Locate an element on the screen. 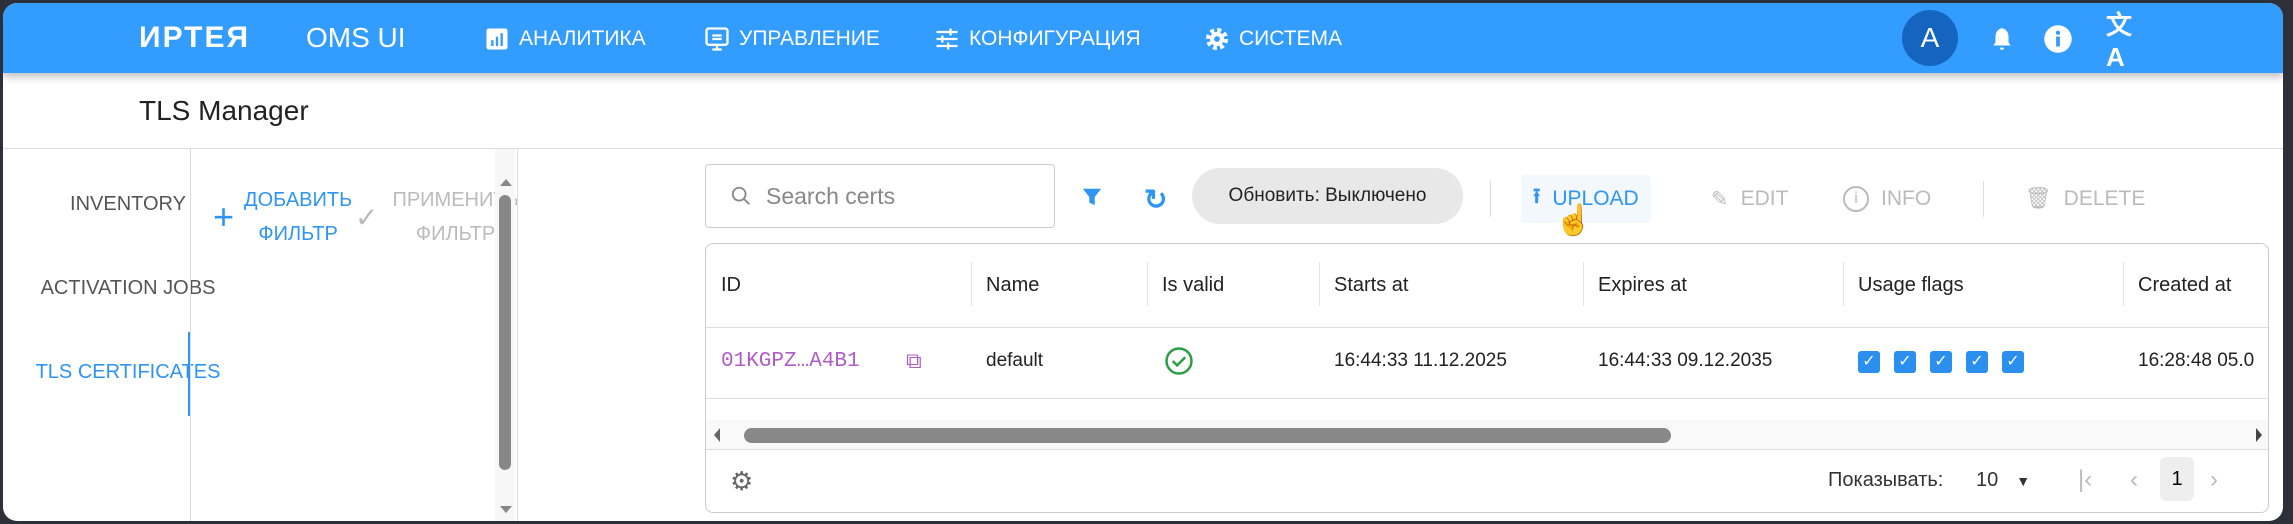  pencil-icon: ✎ is located at coordinates (1720, 199).